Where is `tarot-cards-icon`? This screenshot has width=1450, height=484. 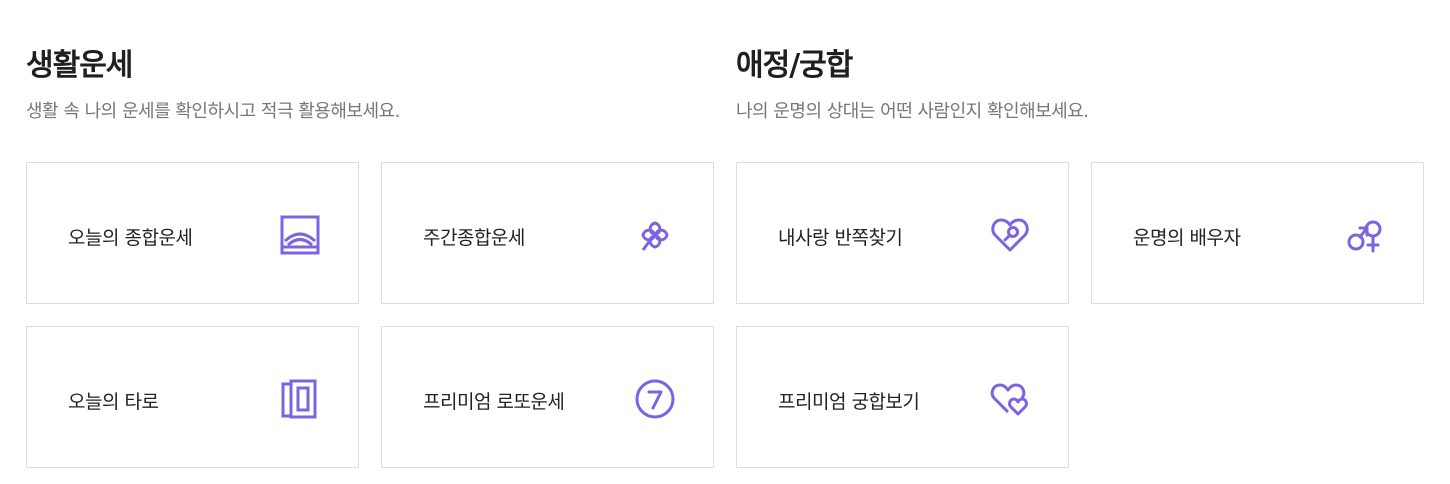
tarot-cards-icon is located at coordinates (300, 399).